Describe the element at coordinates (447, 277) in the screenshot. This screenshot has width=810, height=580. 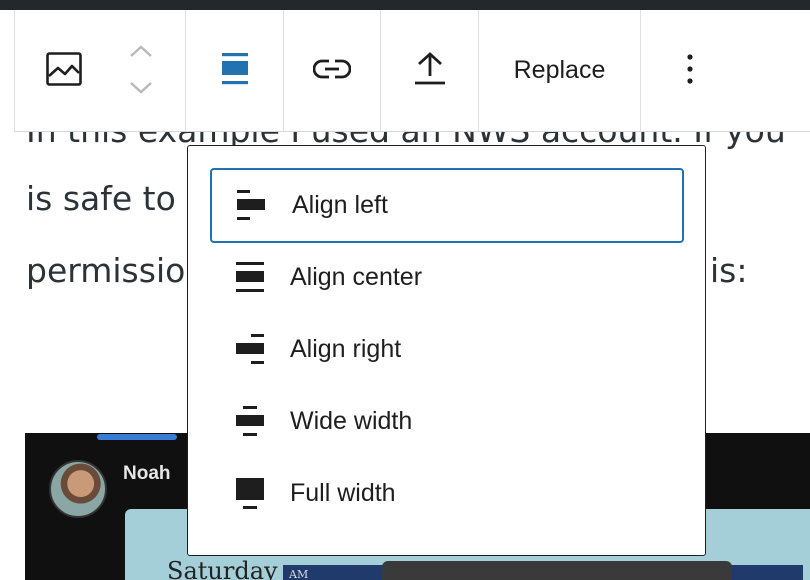
I see `menu-item-align-center: Align center` at that location.